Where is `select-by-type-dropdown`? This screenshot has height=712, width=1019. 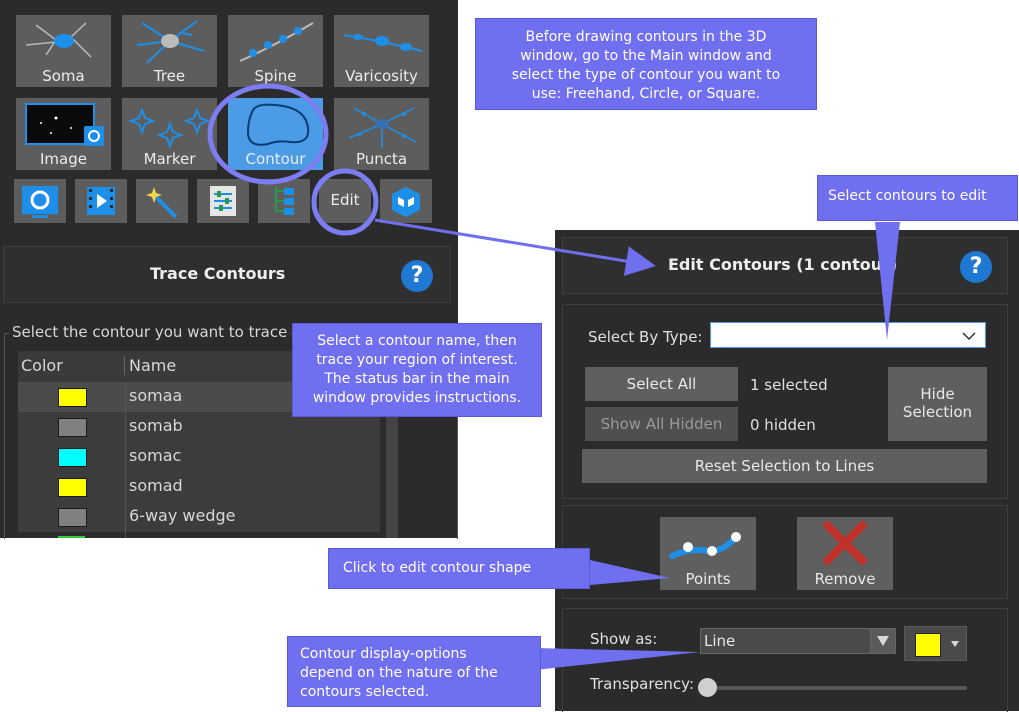
select-by-type-dropdown is located at coordinates (848, 335).